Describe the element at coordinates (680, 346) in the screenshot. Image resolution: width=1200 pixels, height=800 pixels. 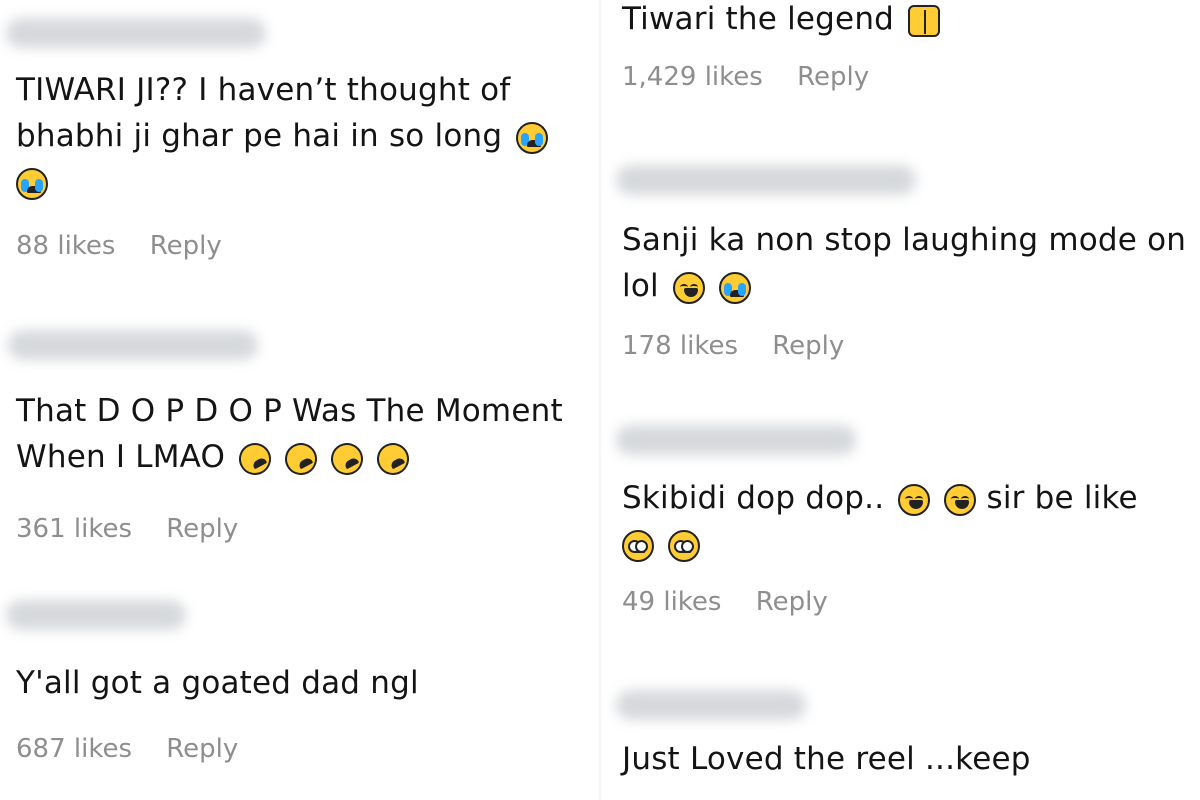
I see `likes-count: 178 likes` at that location.